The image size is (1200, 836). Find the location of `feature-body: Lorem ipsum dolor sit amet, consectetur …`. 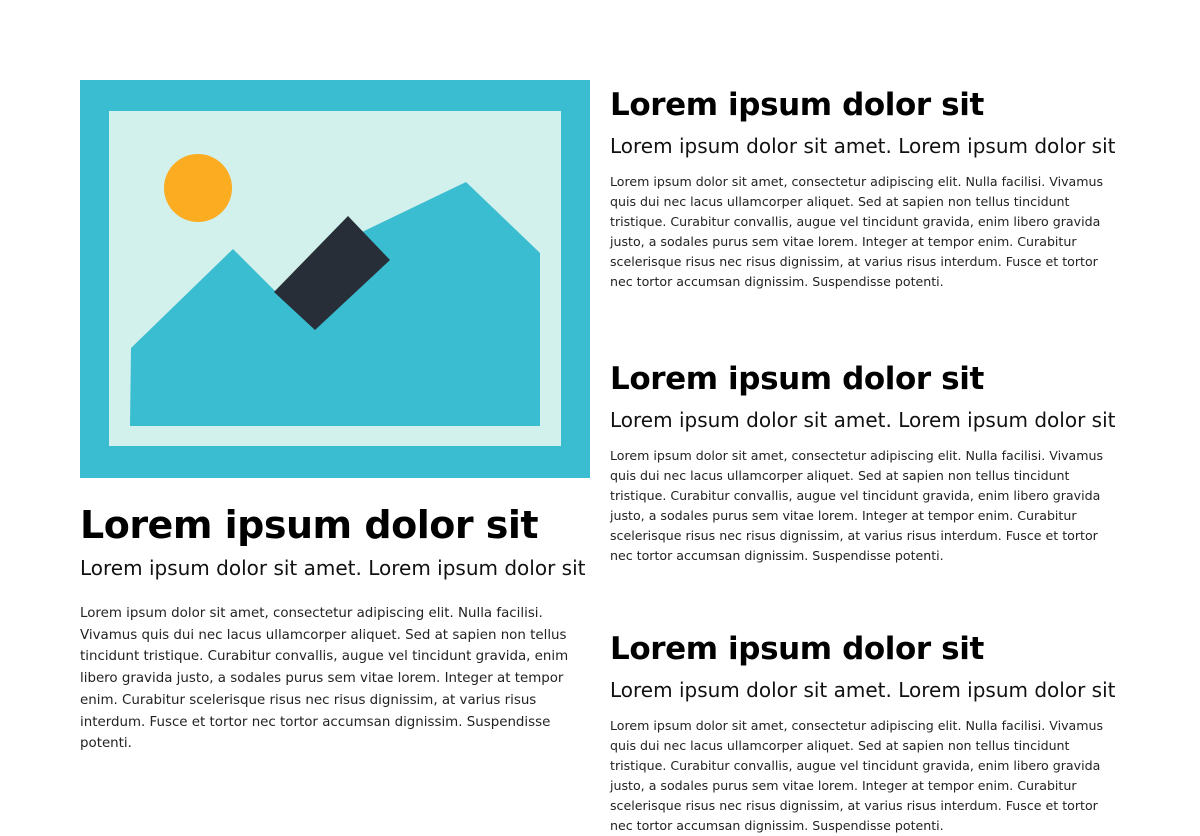

feature-body: Lorem ipsum dolor sit amet, consectetur … is located at coordinates (324, 679).